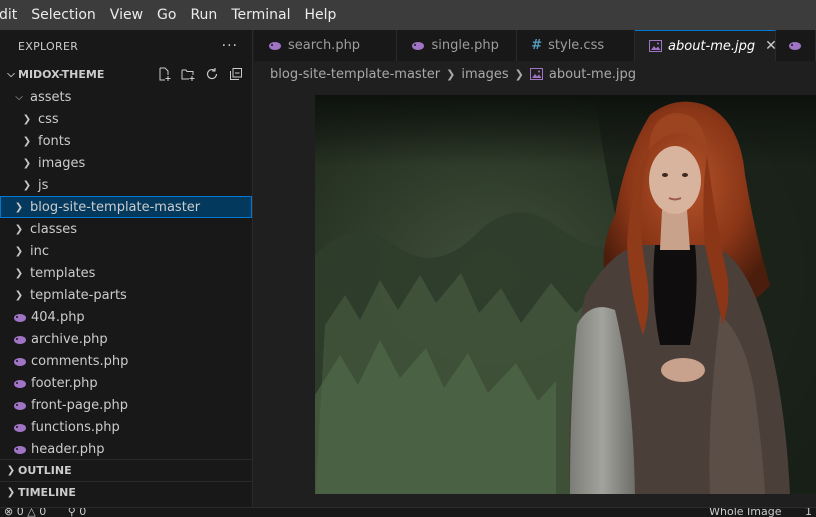 The image size is (816, 517). I want to click on menu-run: Run, so click(203, 15).